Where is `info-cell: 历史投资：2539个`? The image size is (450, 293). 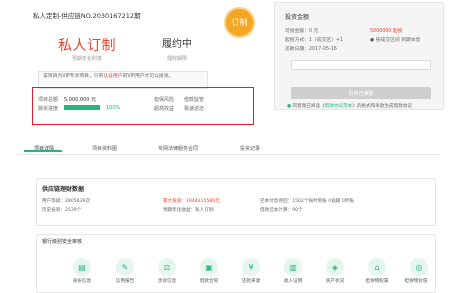 info-cell: 历史投资：2539个 is located at coordinates (62, 210).